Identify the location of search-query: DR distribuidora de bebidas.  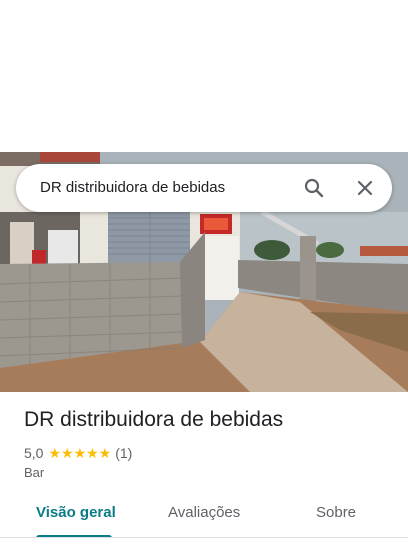
(132, 188).